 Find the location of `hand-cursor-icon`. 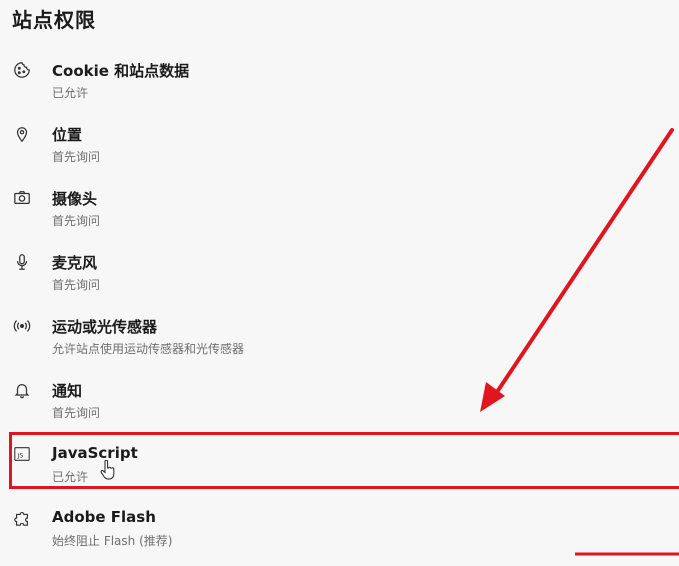

hand-cursor-icon is located at coordinates (107, 470).